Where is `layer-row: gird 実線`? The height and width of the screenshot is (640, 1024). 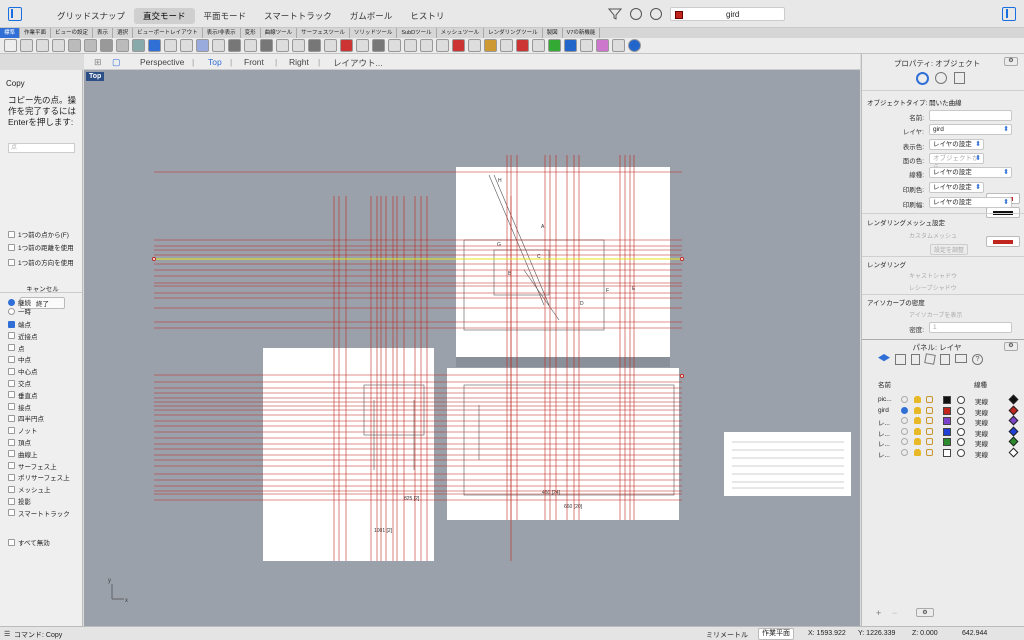 layer-row: gird 実線 is located at coordinates (943, 411).